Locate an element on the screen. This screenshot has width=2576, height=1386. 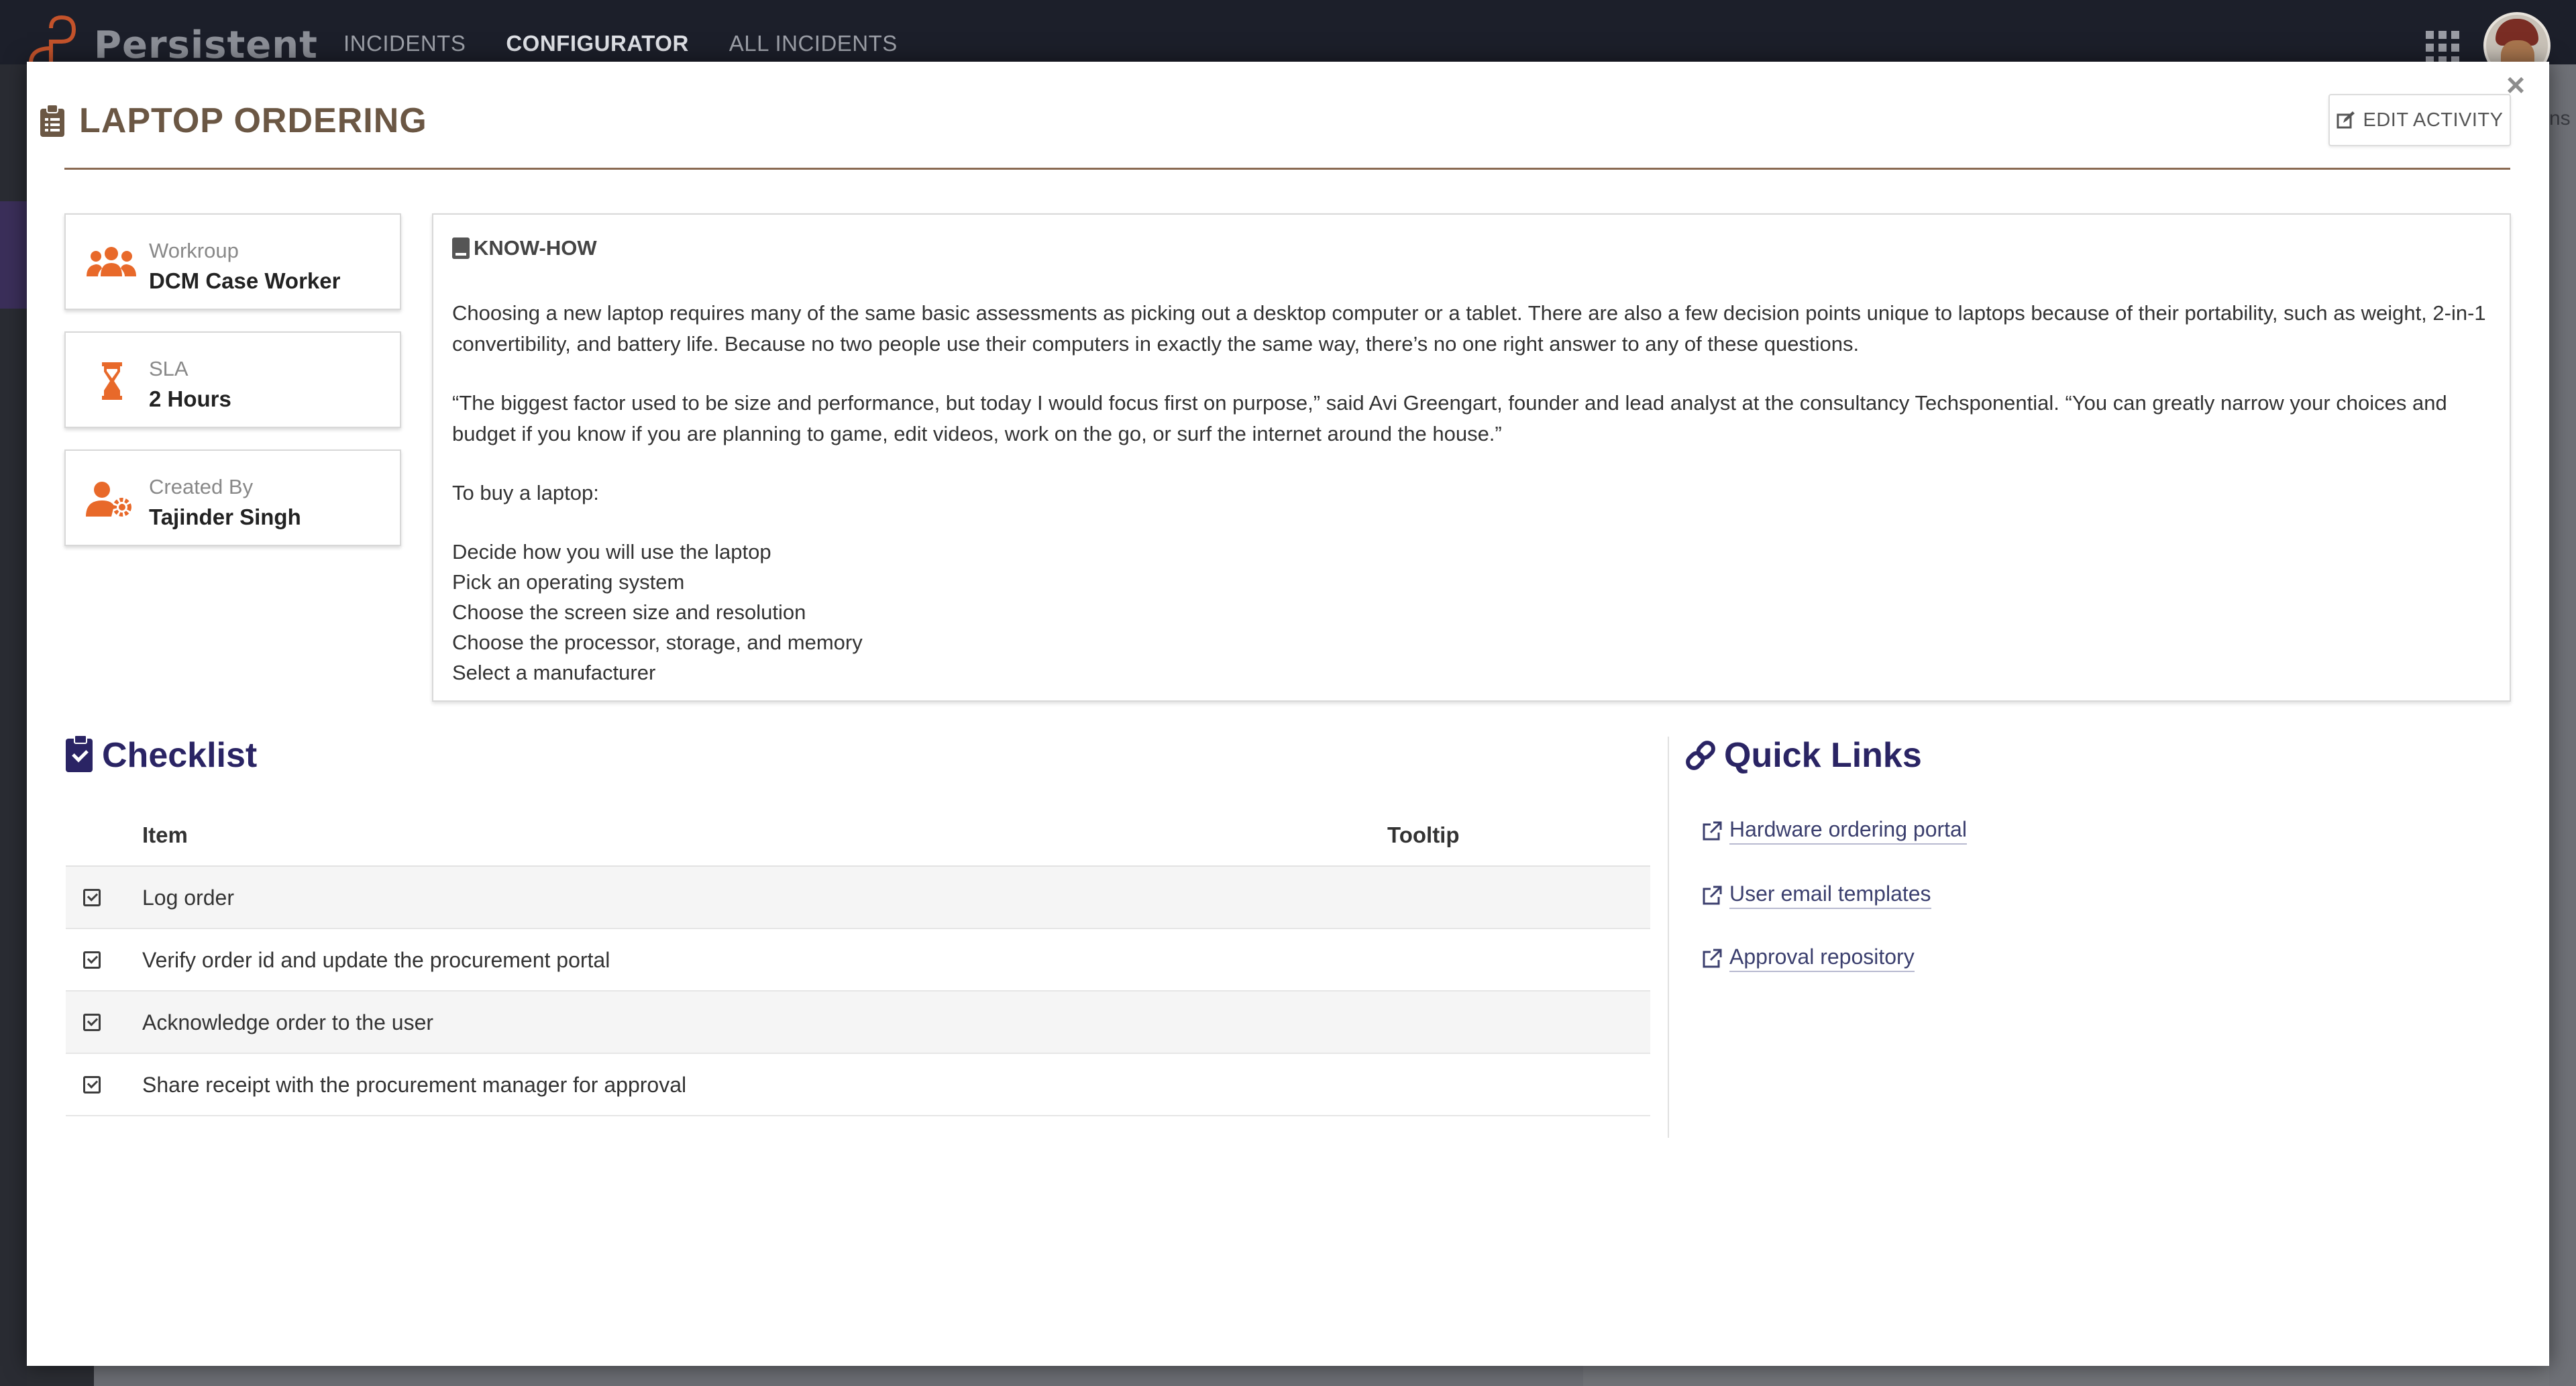
users-icon is located at coordinates (111, 261).